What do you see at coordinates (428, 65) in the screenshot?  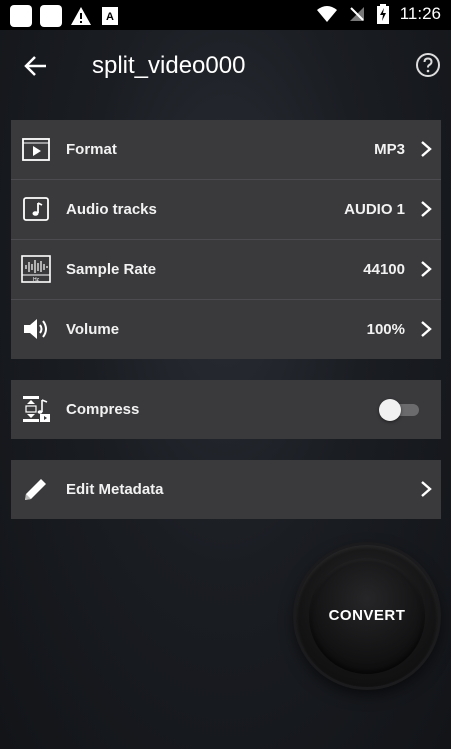 I see `help-circle-icon` at bounding box center [428, 65].